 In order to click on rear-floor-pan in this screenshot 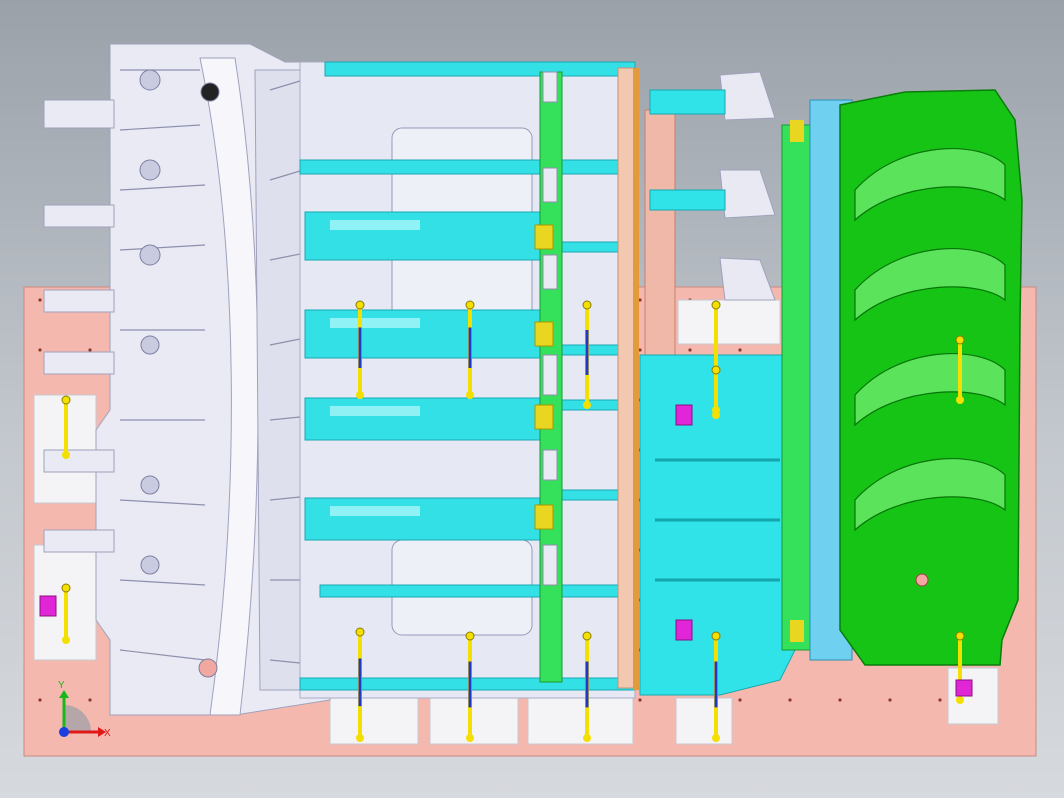, I will do `click(931, 377)`.